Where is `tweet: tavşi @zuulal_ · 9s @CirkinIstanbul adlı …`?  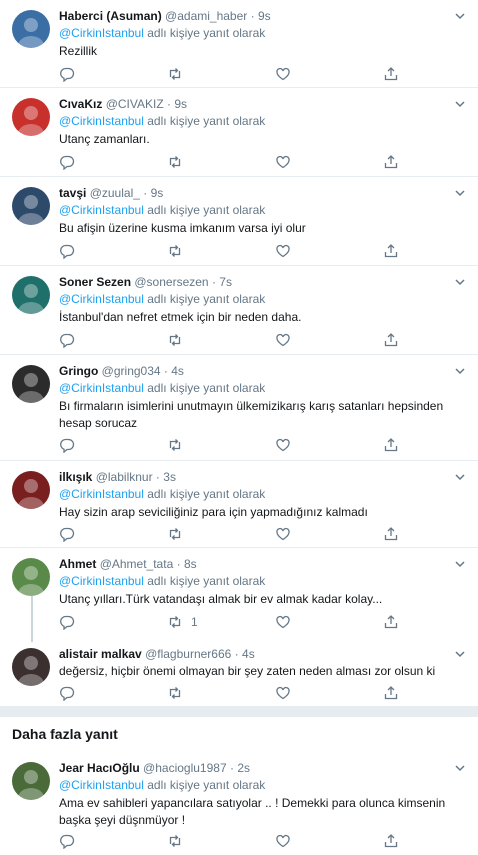
tweet: tavşi @zuulal_ · 9s @CirkinIstanbul adlı … is located at coordinates (239, 221).